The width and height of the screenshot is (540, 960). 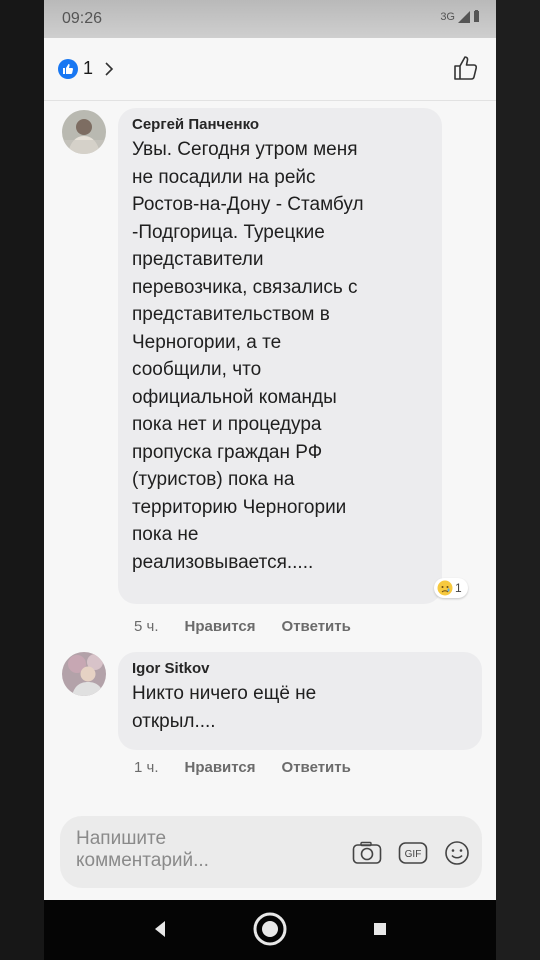 I want to click on emoji-icon, so click(x=457, y=853).